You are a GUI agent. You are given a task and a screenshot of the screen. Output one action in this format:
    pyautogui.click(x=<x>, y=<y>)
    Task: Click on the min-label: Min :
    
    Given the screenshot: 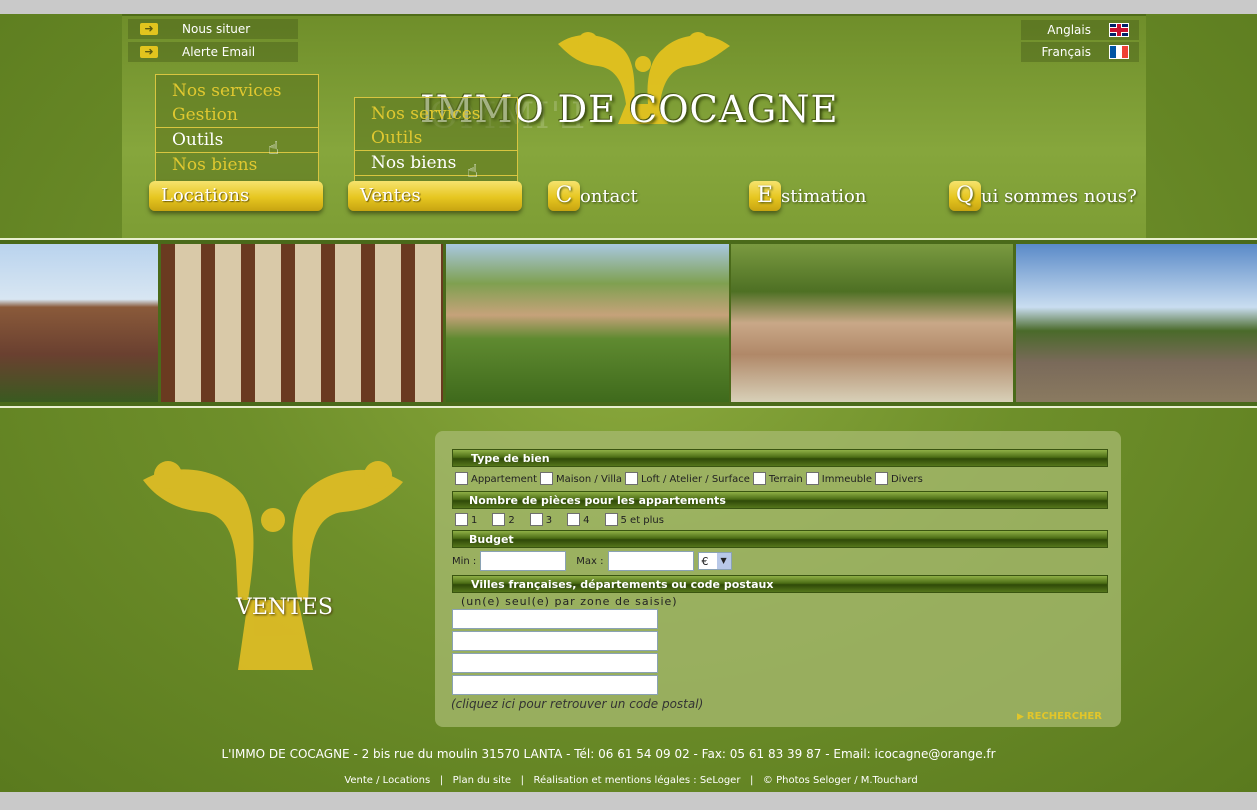 What is the action you would take?
    pyautogui.click(x=464, y=561)
    